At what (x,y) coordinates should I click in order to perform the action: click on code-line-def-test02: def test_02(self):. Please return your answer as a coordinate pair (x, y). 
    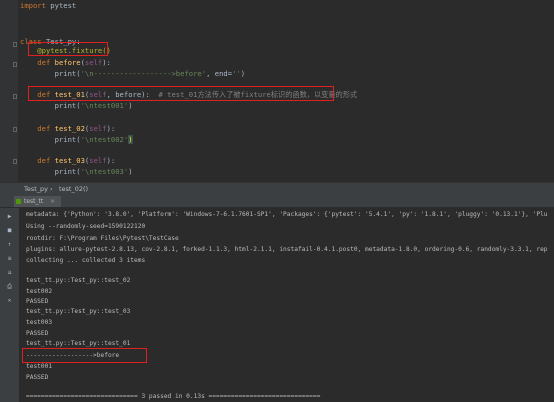
    Looking at the image, I should click on (68, 128).